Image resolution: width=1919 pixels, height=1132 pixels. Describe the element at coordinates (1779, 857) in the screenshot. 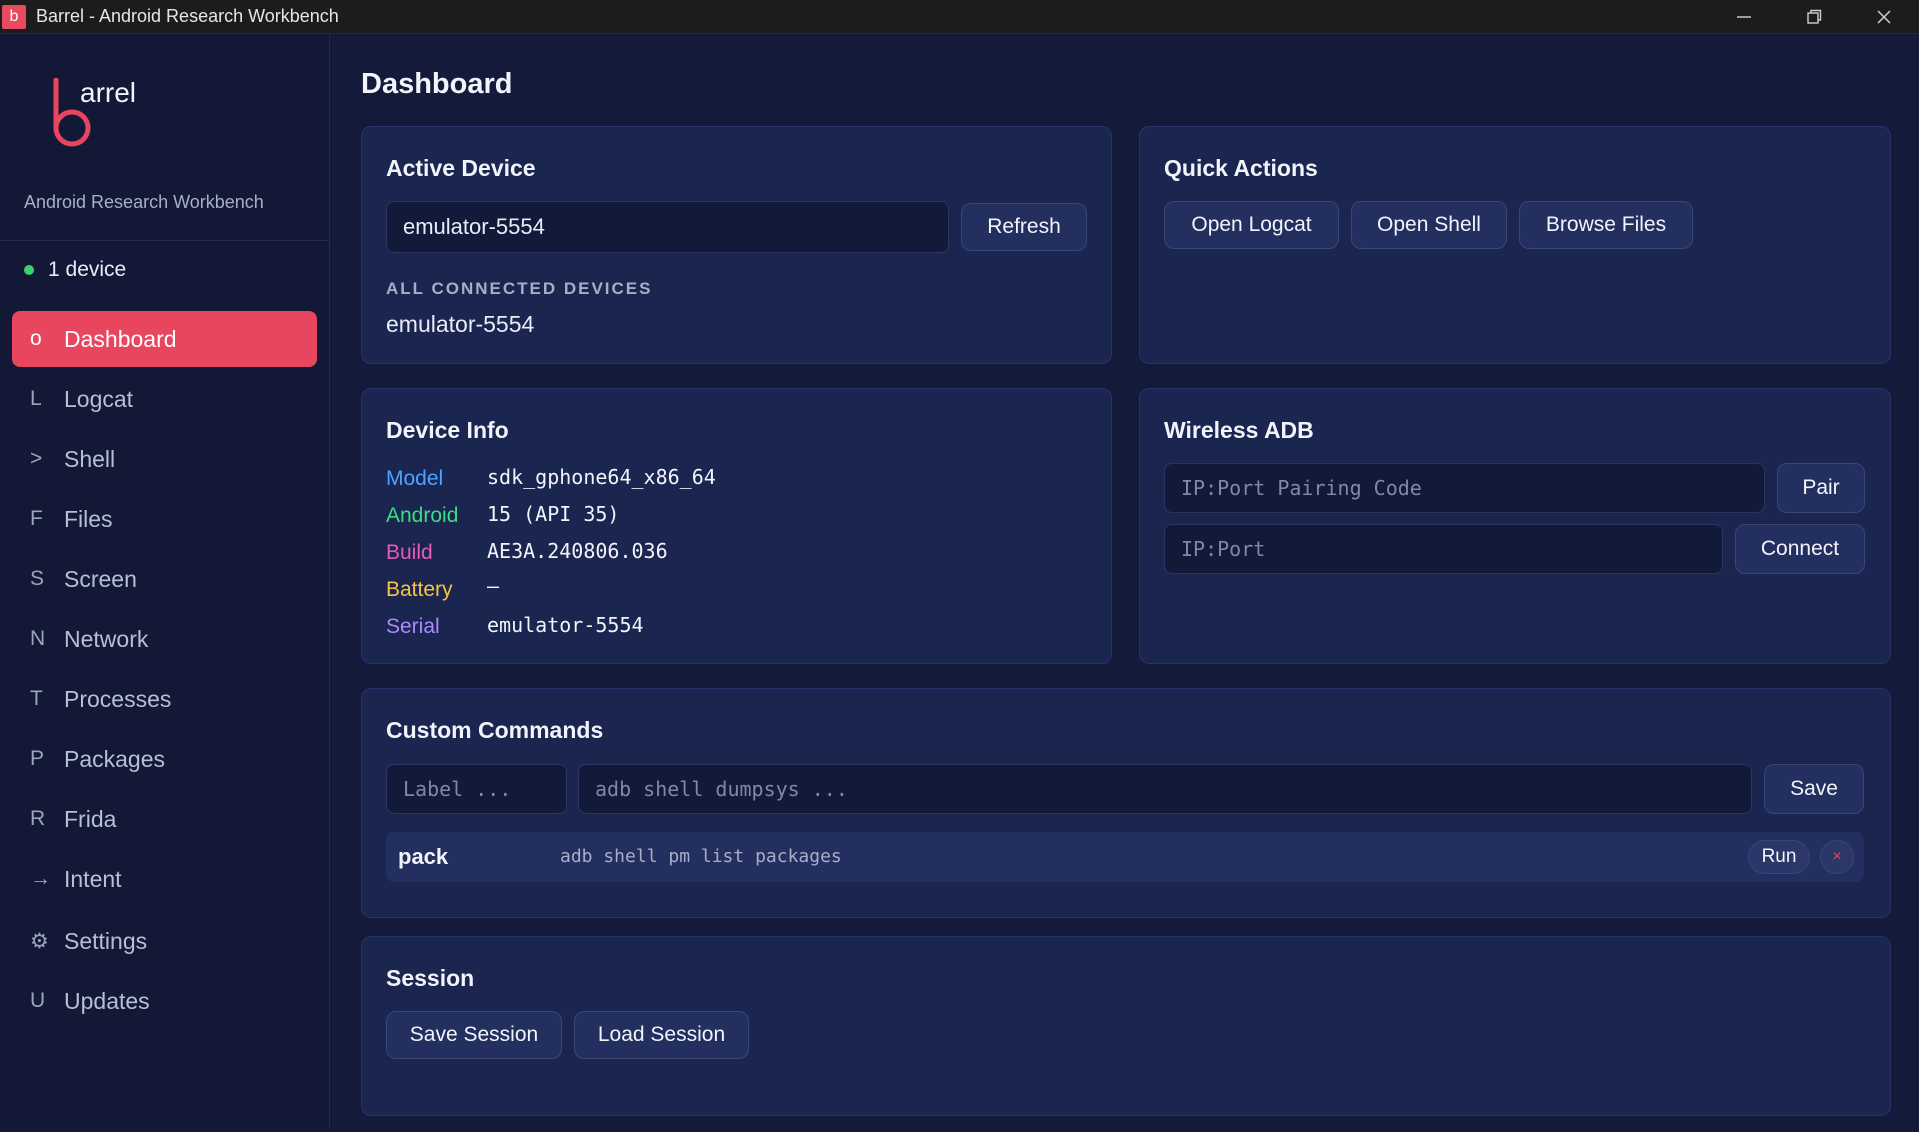

I see `run-command-button: Run` at that location.